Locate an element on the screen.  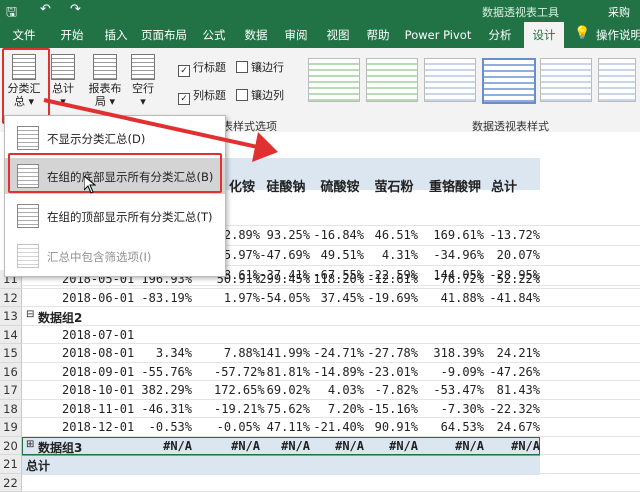
value-cell: 1.97% is located at coordinates (237, 298).